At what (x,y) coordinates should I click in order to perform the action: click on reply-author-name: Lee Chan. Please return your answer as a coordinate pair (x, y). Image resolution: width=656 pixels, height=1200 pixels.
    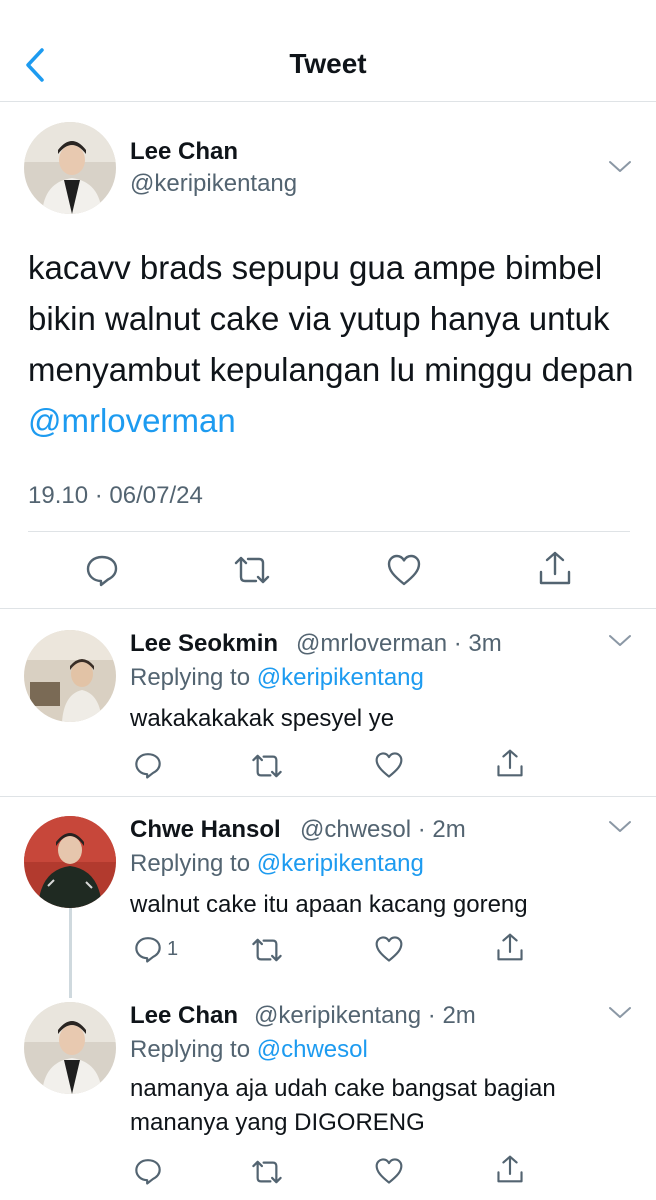
    Looking at the image, I should click on (184, 1016).